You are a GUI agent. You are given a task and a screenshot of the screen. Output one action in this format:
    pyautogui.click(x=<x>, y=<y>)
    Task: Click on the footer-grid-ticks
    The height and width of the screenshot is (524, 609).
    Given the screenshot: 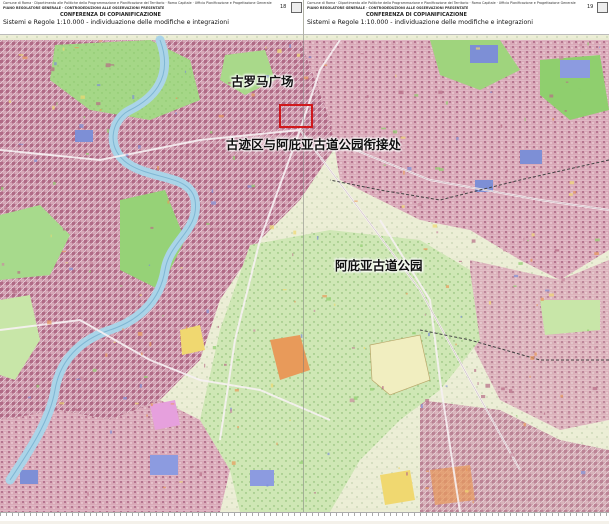 What is the action you would take?
    pyautogui.click(x=304, y=514)
    